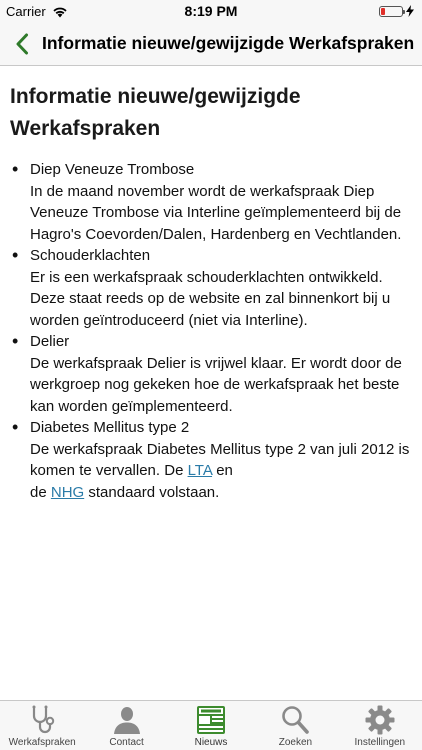 This screenshot has height=750, width=422. I want to click on chevron-left-icon, so click(22, 43).